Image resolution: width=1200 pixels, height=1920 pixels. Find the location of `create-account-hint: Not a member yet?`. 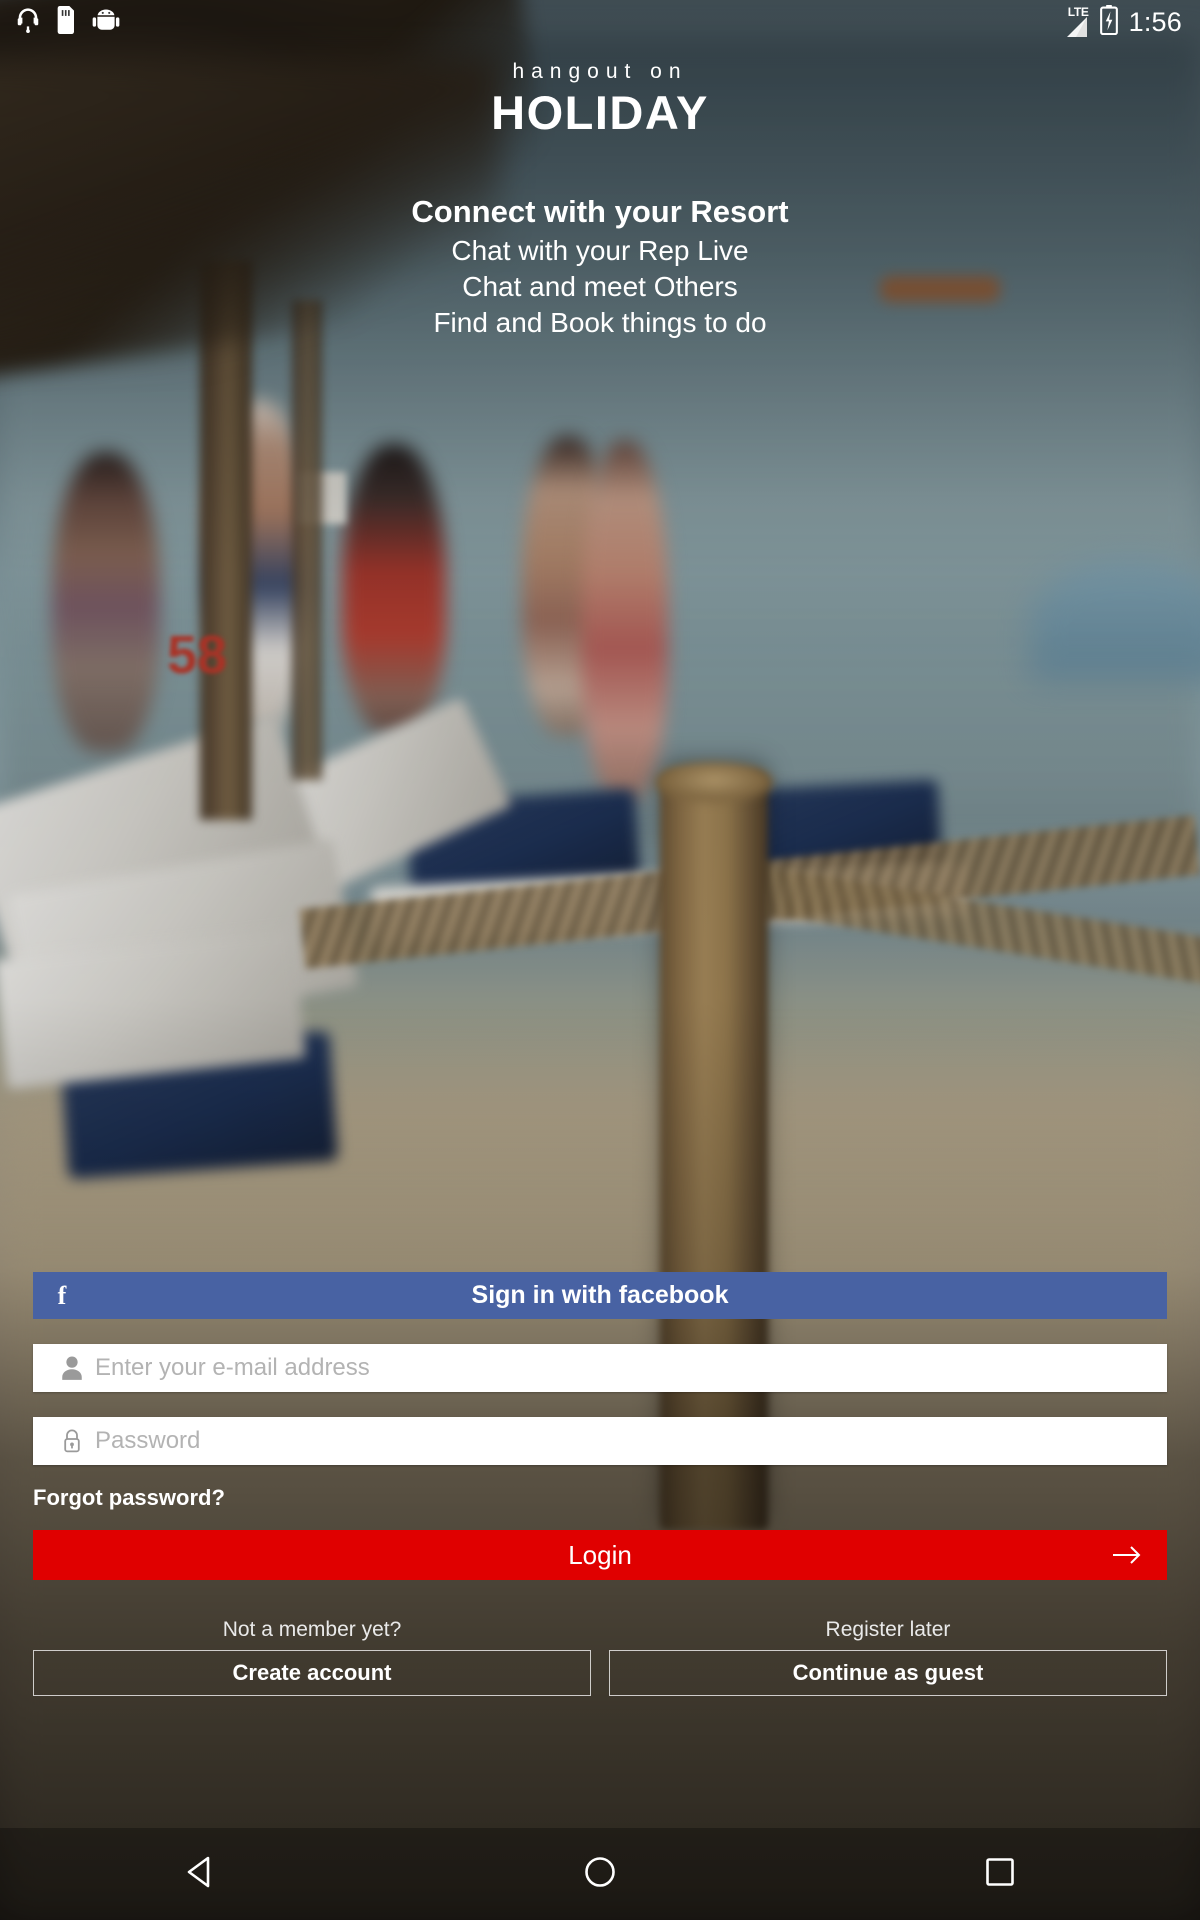

create-account-hint: Not a member yet? is located at coordinates (312, 1629).